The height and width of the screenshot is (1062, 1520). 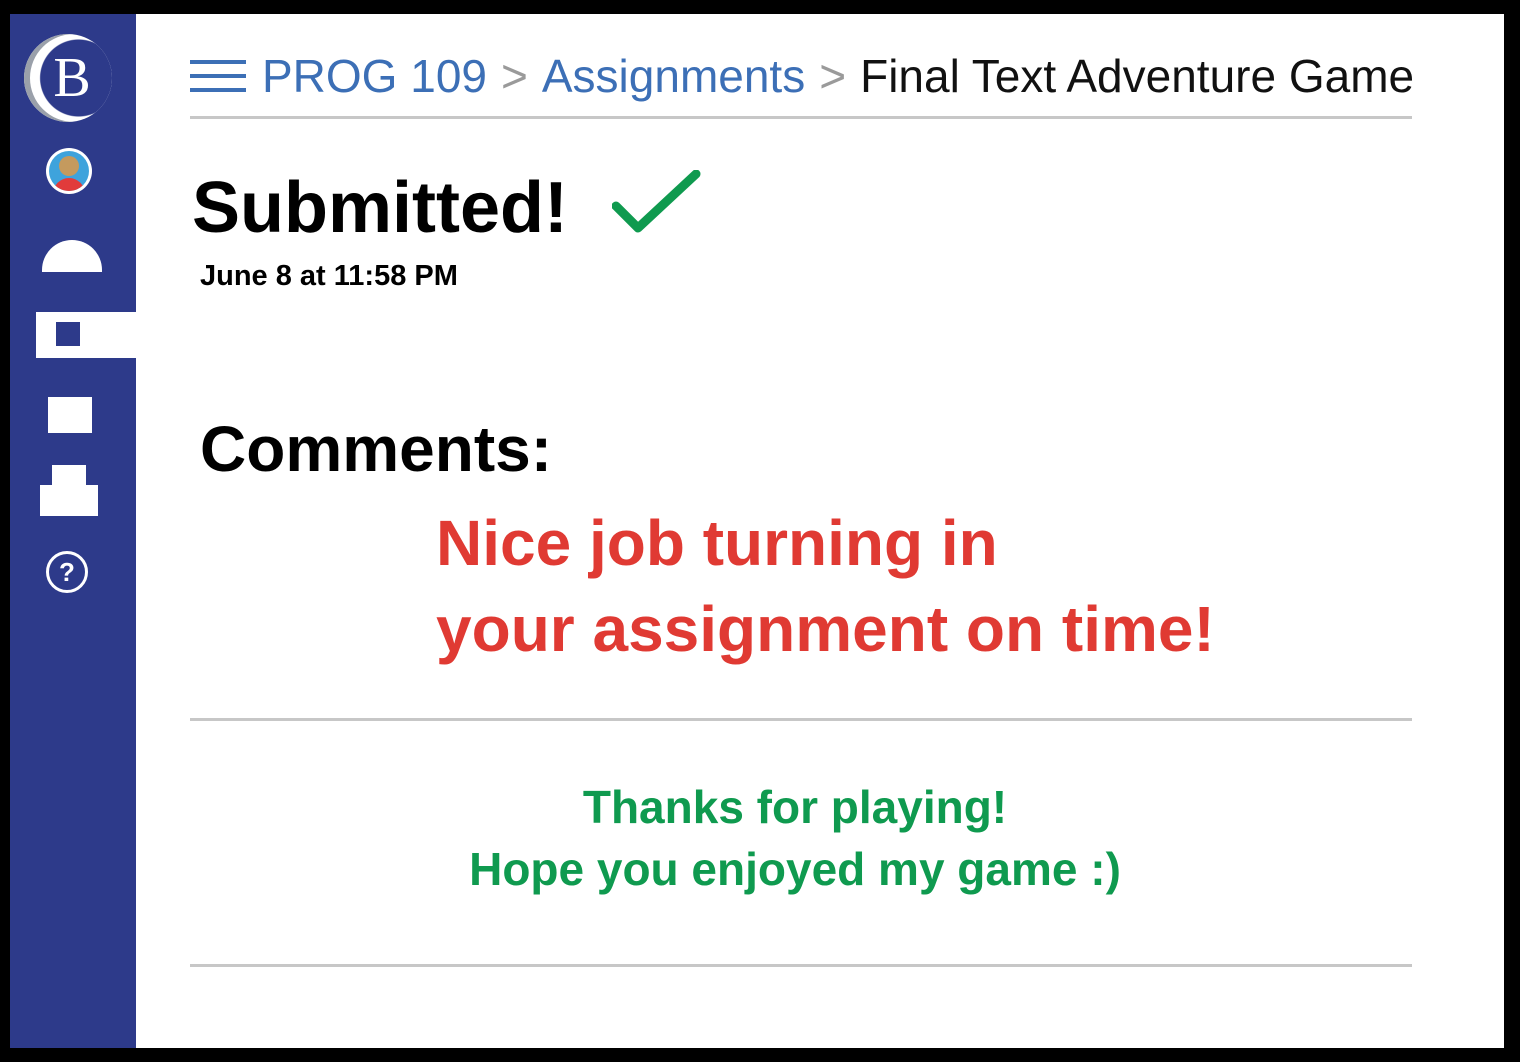 I want to click on footer-divider, so click(x=801, y=965).